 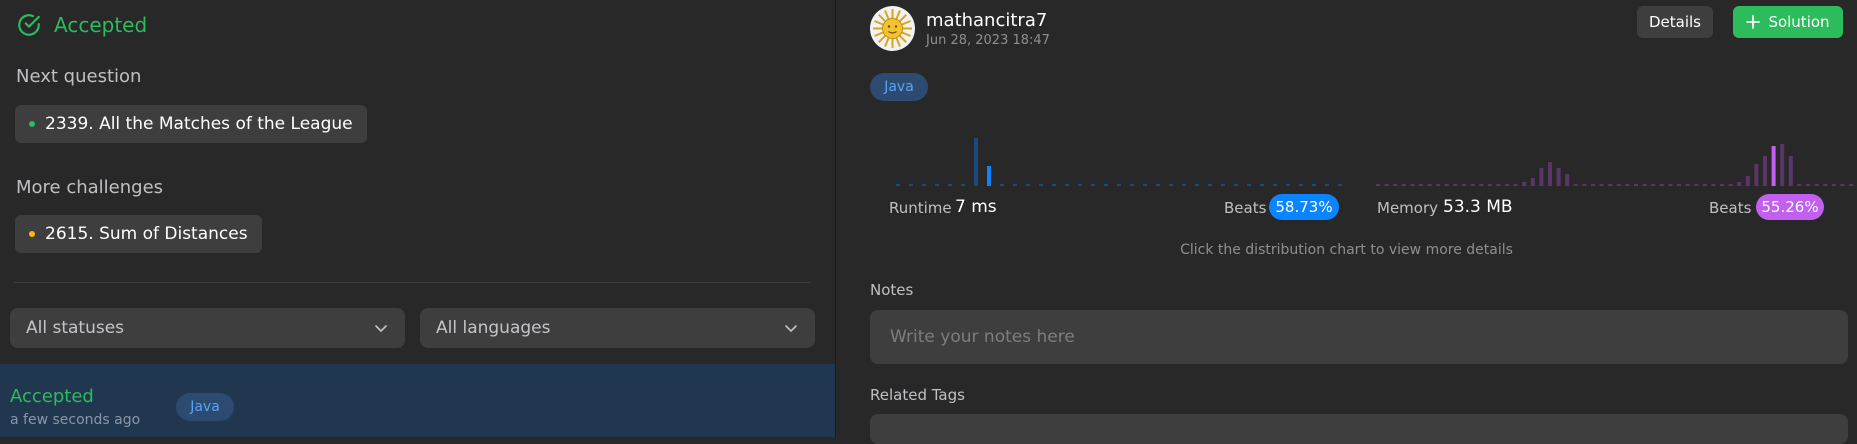 What do you see at coordinates (892, 290) in the screenshot?
I see `notes-label: Notes` at bounding box center [892, 290].